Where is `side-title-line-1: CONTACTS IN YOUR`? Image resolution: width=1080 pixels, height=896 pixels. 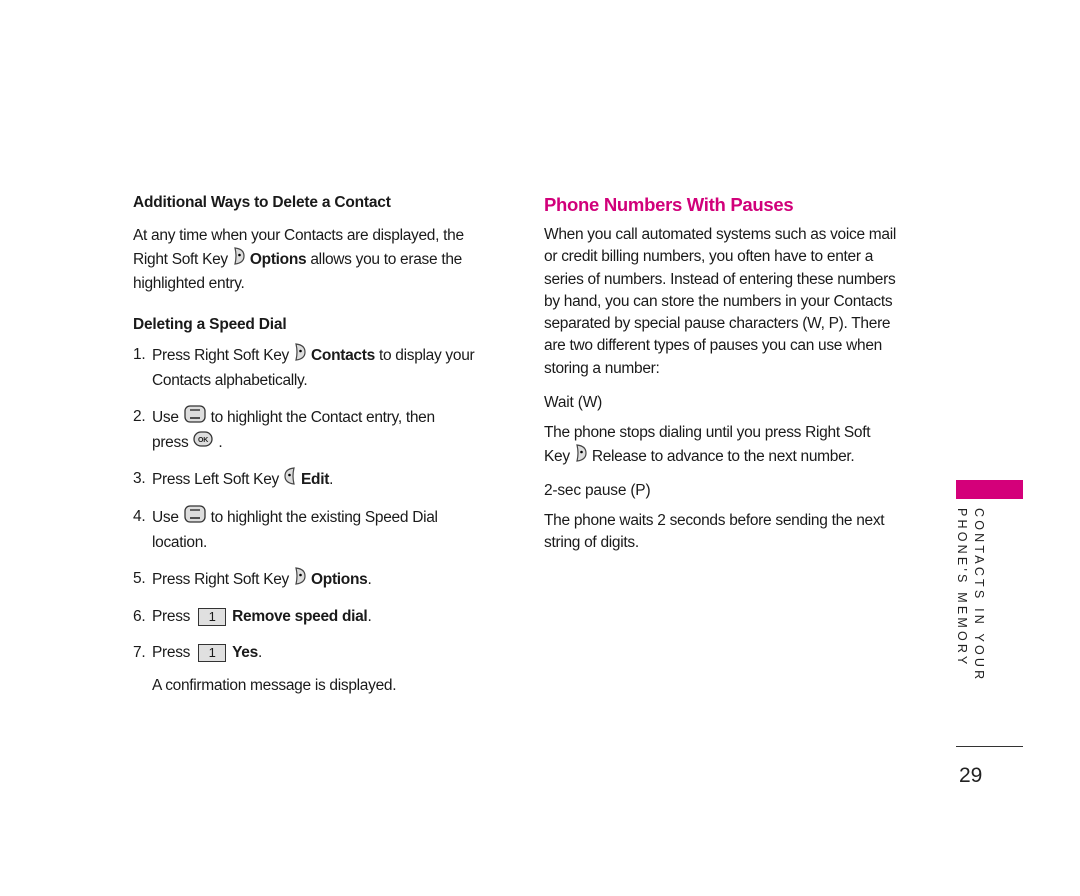 side-title-line-1: CONTACTS IN YOUR is located at coordinates (979, 595).